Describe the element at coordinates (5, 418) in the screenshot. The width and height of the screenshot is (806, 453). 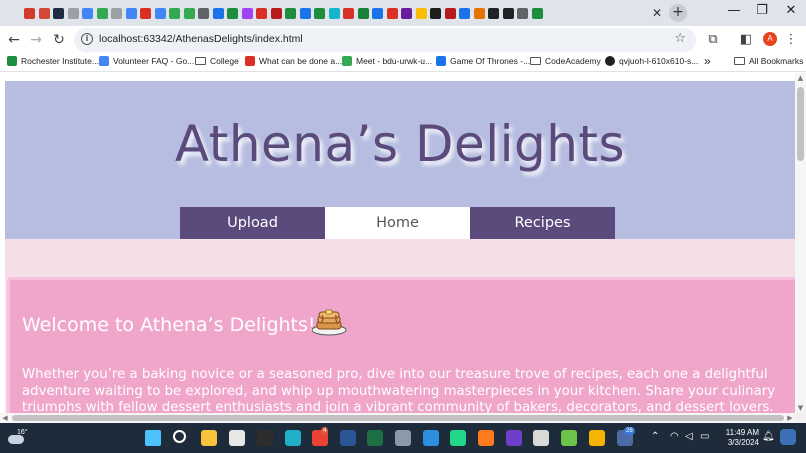
I see `scroll-left-icon: ◀` at that location.